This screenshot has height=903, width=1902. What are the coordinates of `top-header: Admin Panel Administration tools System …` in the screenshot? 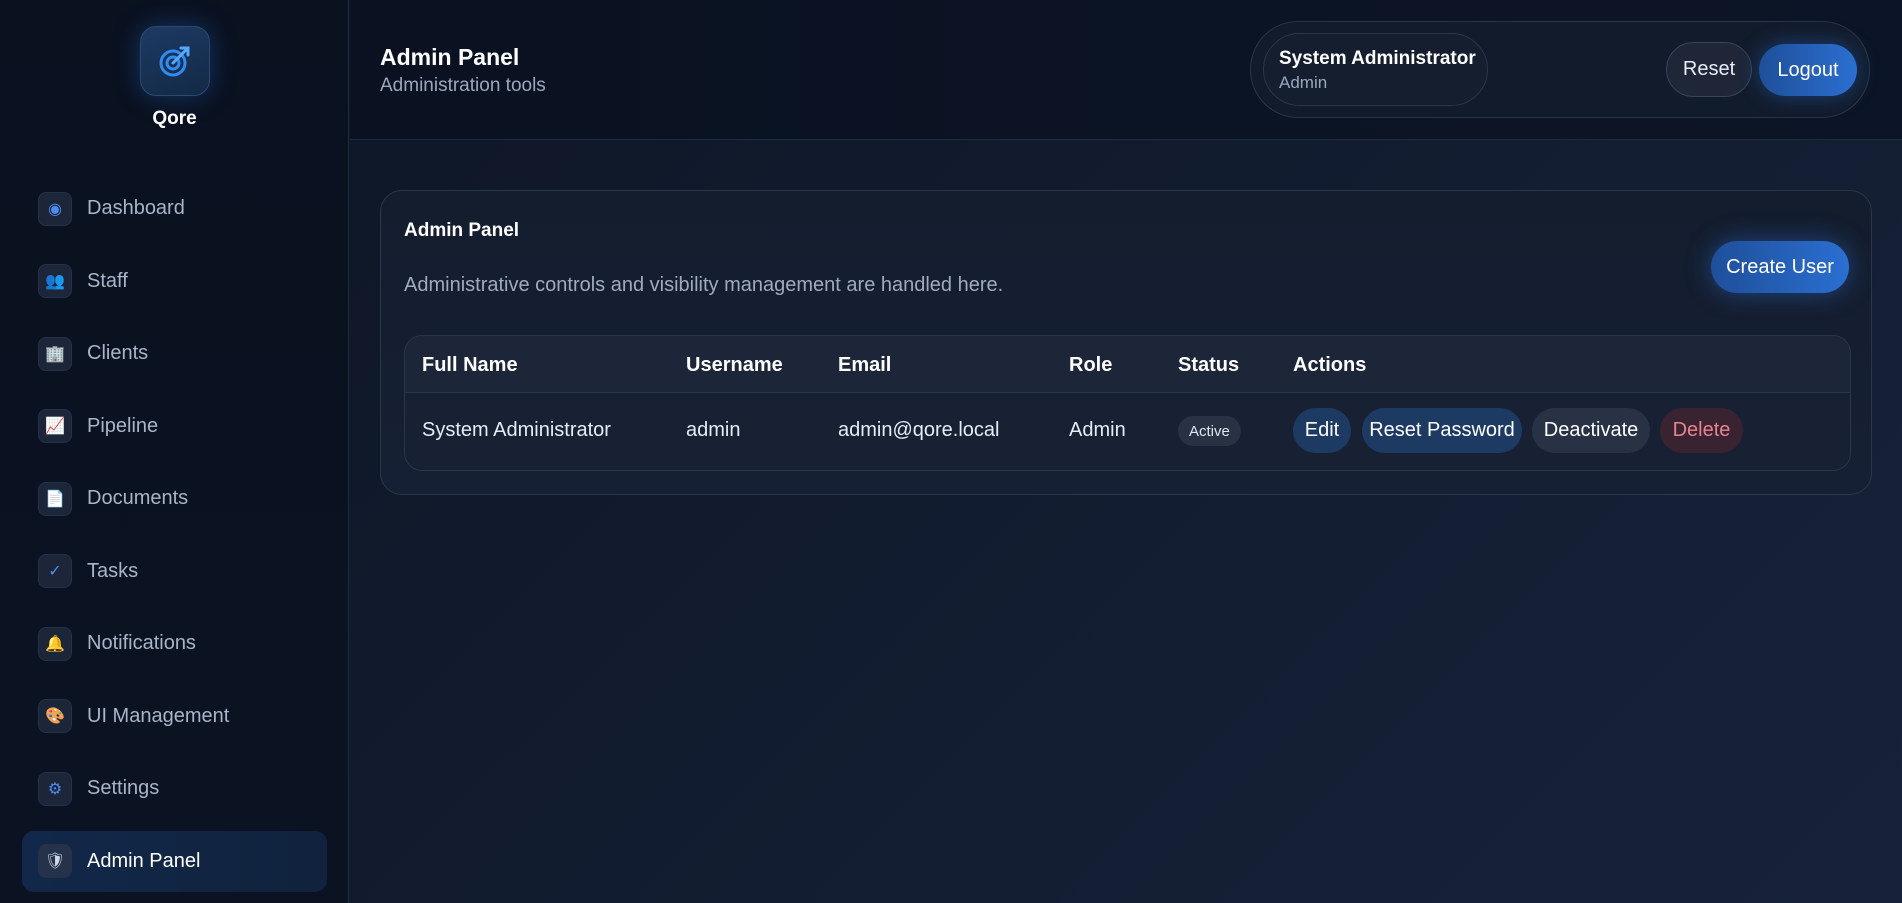 It's located at (1126, 70).